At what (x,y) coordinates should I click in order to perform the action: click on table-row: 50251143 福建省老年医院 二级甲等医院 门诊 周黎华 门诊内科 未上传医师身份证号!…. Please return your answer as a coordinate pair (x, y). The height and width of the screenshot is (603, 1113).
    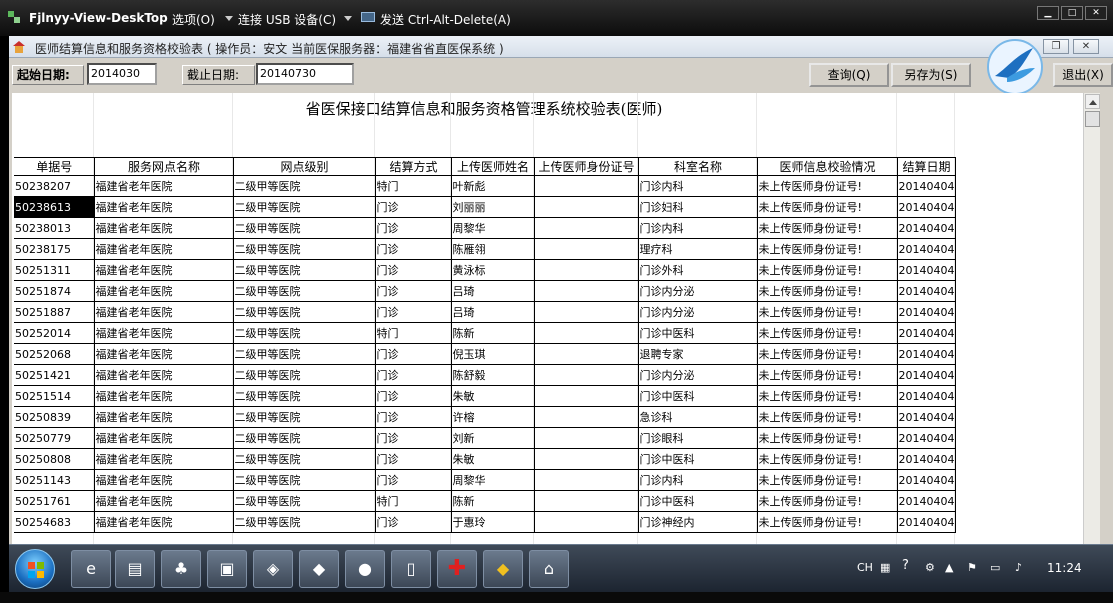
    Looking at the image, I should click on (485, 480).